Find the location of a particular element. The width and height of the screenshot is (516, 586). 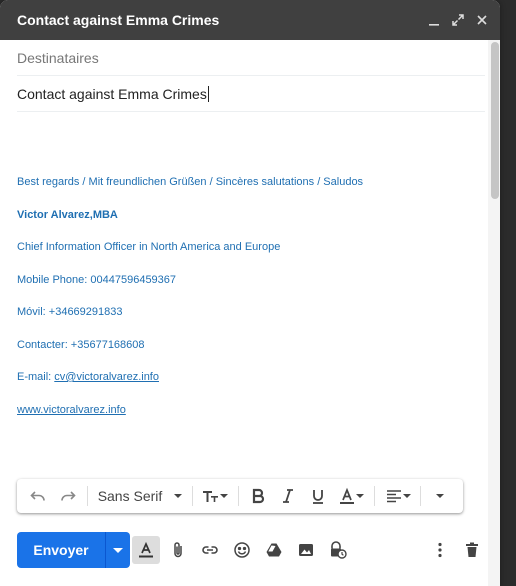

signature-name: Victor Alvarez,MBA is located at coordinates (67, 214).